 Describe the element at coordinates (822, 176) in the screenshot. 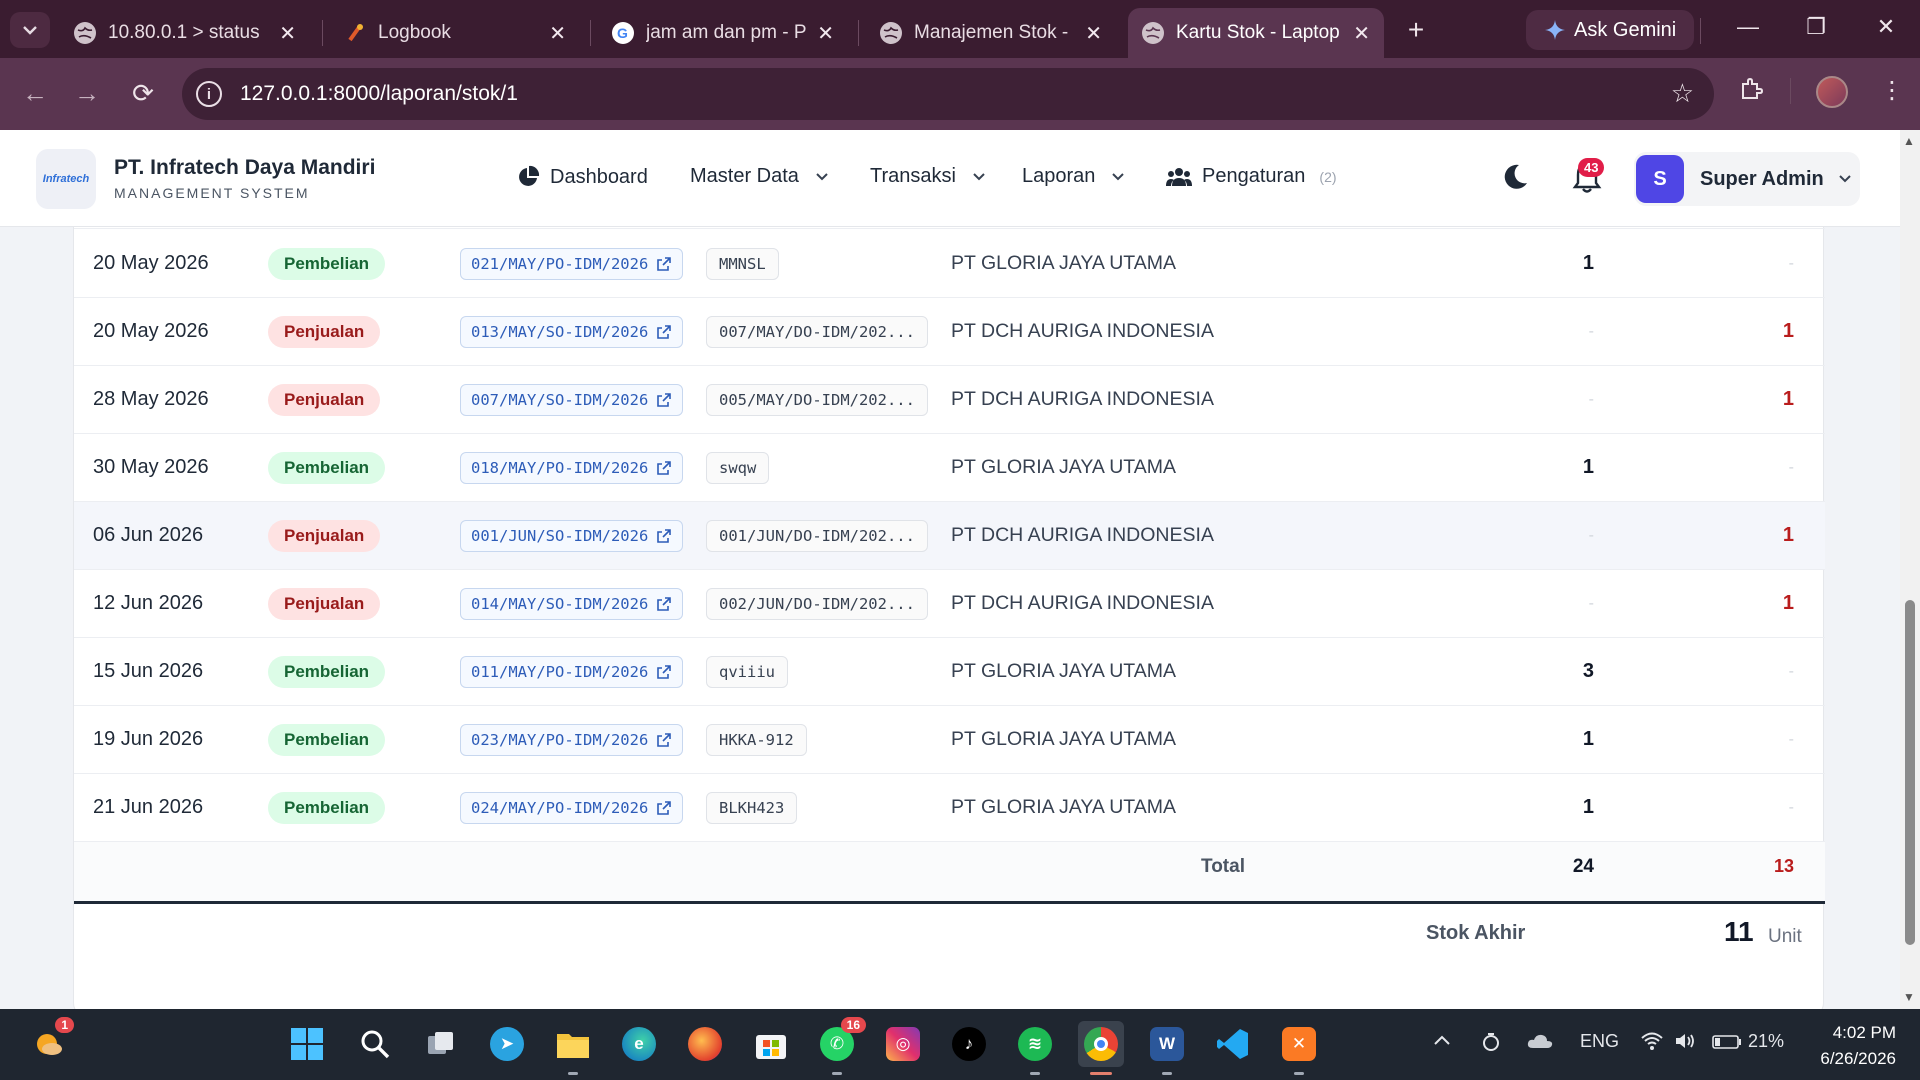

I see `chevron-down-icon` at that location.